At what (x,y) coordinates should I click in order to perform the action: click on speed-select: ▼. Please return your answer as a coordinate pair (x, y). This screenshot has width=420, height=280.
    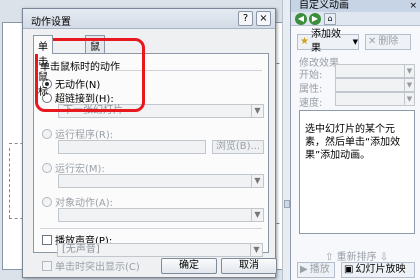
    Looking at the image, I should click on (375, 99).